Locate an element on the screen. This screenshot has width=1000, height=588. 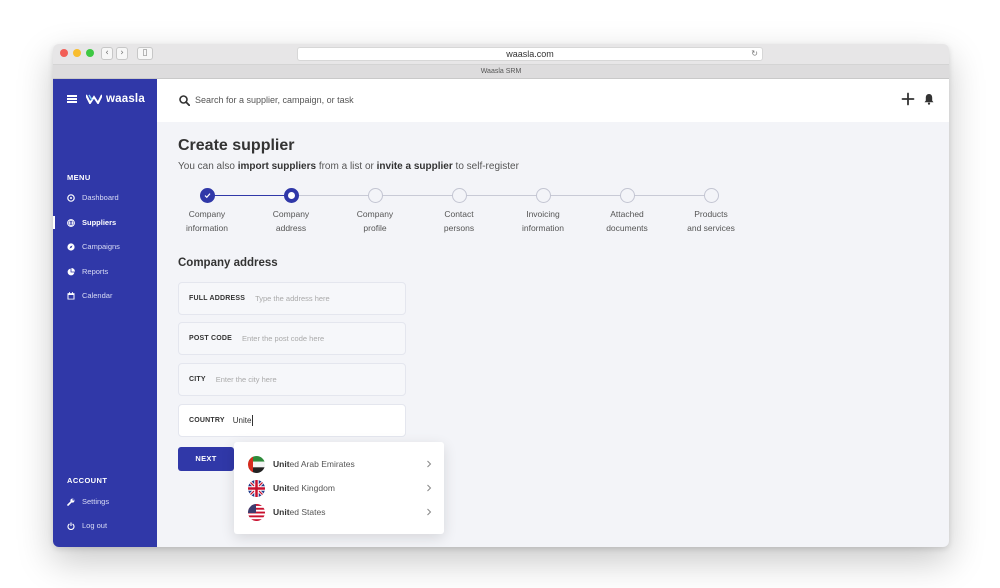
power-icon is located at coordinates (71, 526).